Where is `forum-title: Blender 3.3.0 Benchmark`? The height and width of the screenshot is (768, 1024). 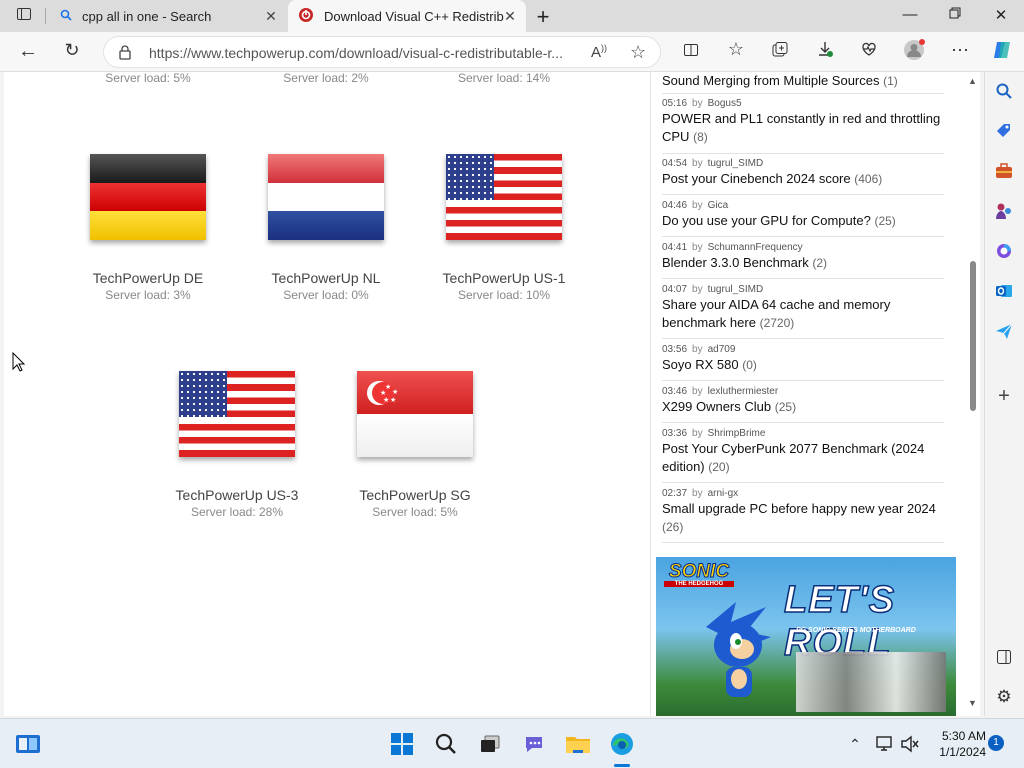
forum-title: Blender 3.3.0 Benchmark is located at coordinates (735, 262).